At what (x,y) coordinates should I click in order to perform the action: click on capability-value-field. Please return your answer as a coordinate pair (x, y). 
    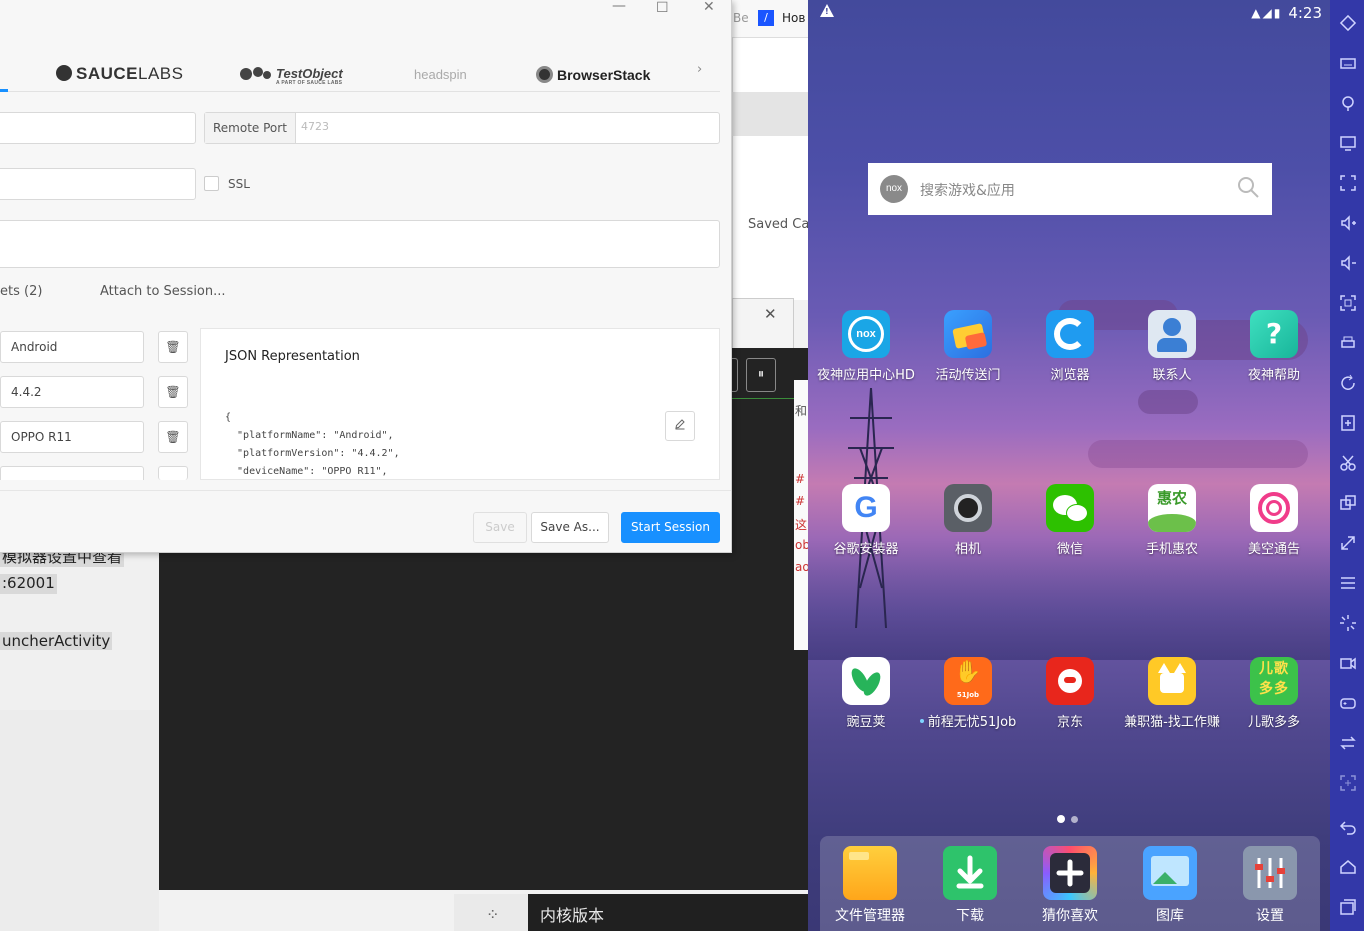
    Looking at the image, I should click on (72, 473).